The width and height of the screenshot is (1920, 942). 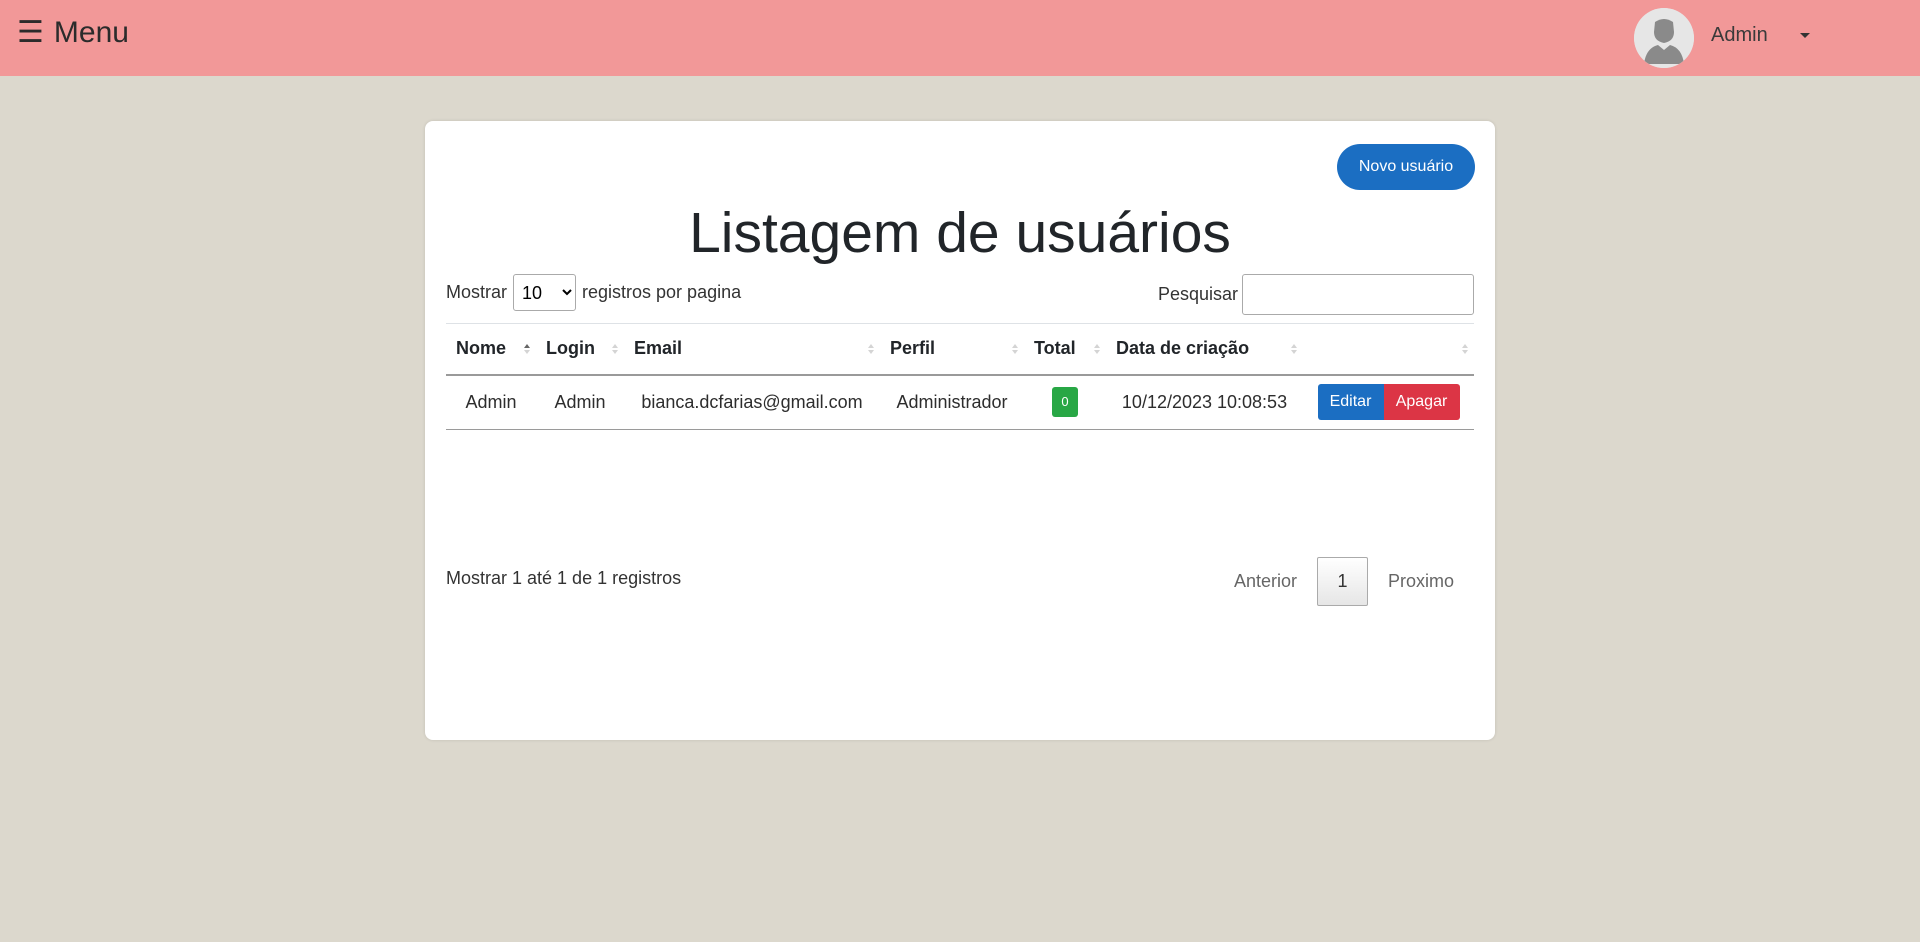 What do you see at coordinates (491, 401) in the screenshot?
I see `cell-nome: Admin` at bounding box center [491, 401].